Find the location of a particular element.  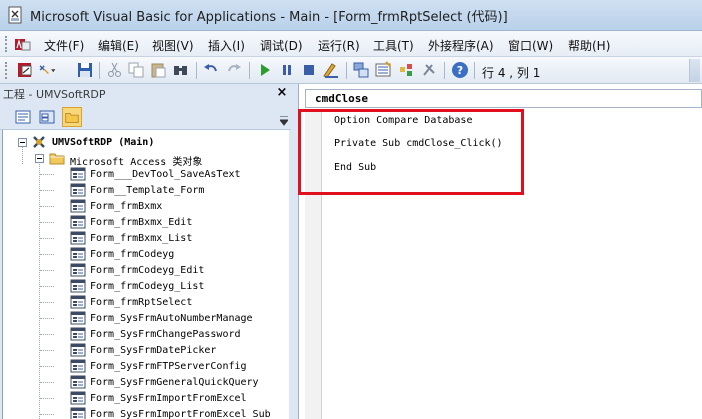

toolbar-overflow-button is located at coordinates (694, 70).